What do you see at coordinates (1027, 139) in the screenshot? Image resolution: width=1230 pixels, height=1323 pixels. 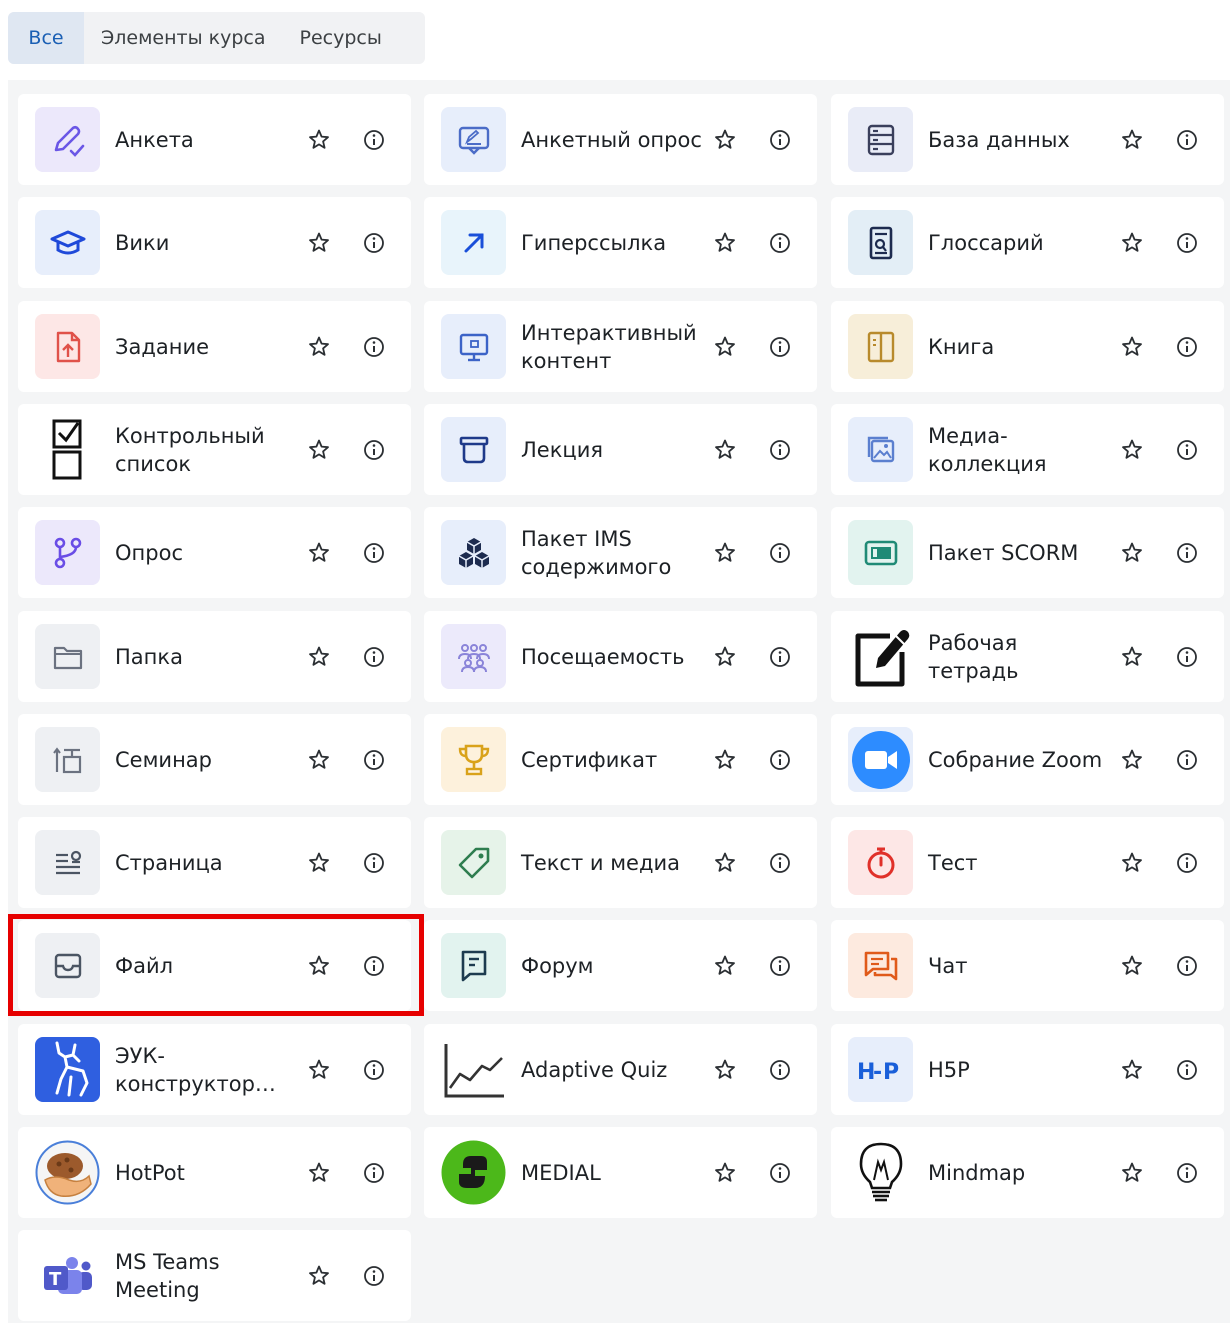 I see `module-card: База данных` at bounding box center [1027, 139].